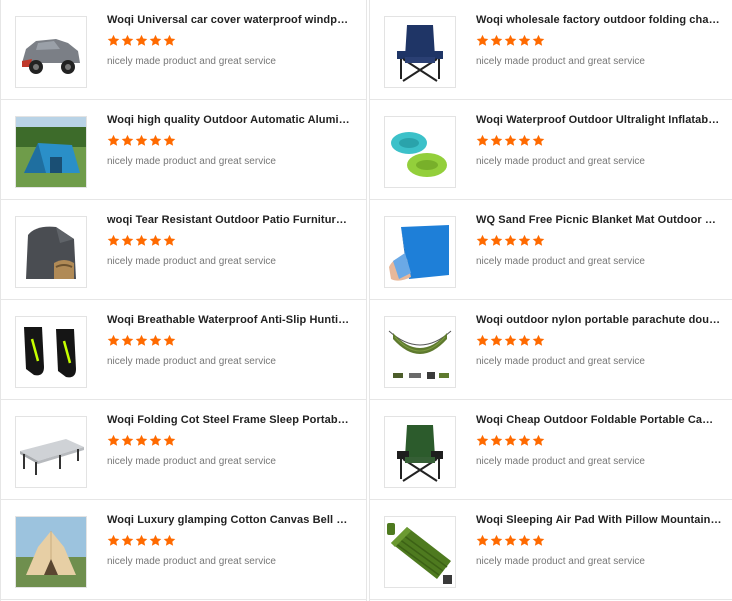 This screenshot has width=732, height=601. Describe the element at coordinates (51, 152) in the screenshot. I see `tent-image` at that location.